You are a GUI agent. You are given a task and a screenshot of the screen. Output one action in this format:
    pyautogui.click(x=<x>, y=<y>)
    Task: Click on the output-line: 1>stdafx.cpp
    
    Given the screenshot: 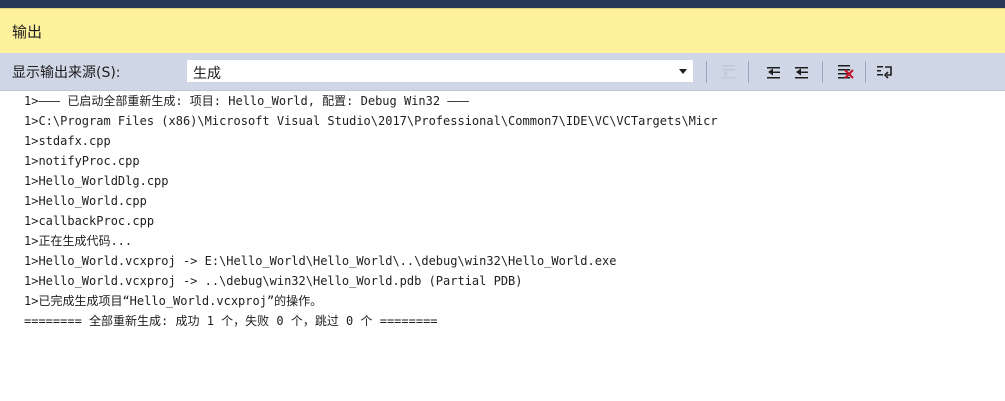 What is the action you would take?
    pyautogui.click(x=67, y=141)
    